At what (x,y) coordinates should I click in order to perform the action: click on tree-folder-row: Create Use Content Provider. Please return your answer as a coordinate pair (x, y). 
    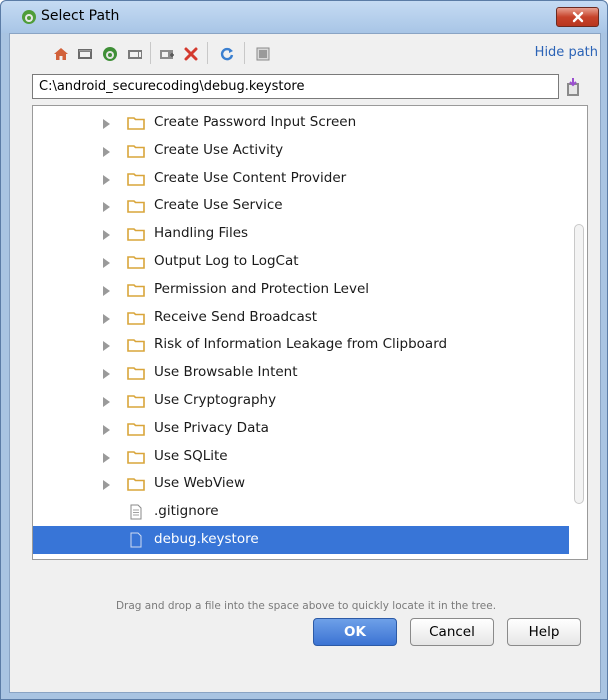
    Looking at the image, I should click on (301, 179).